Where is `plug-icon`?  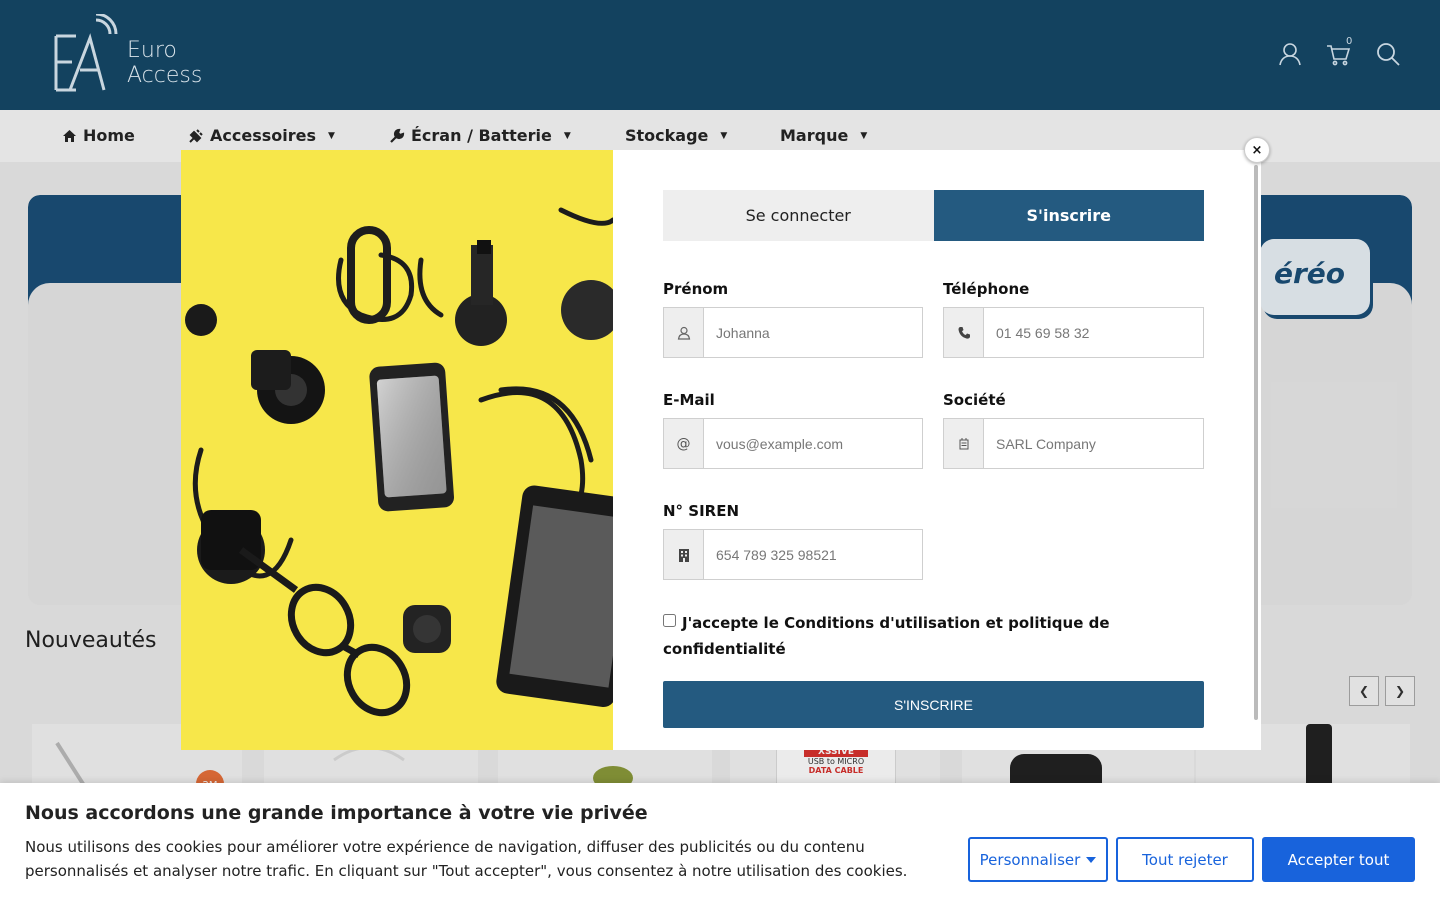 plug-icon is located at coordinates (196, 135).